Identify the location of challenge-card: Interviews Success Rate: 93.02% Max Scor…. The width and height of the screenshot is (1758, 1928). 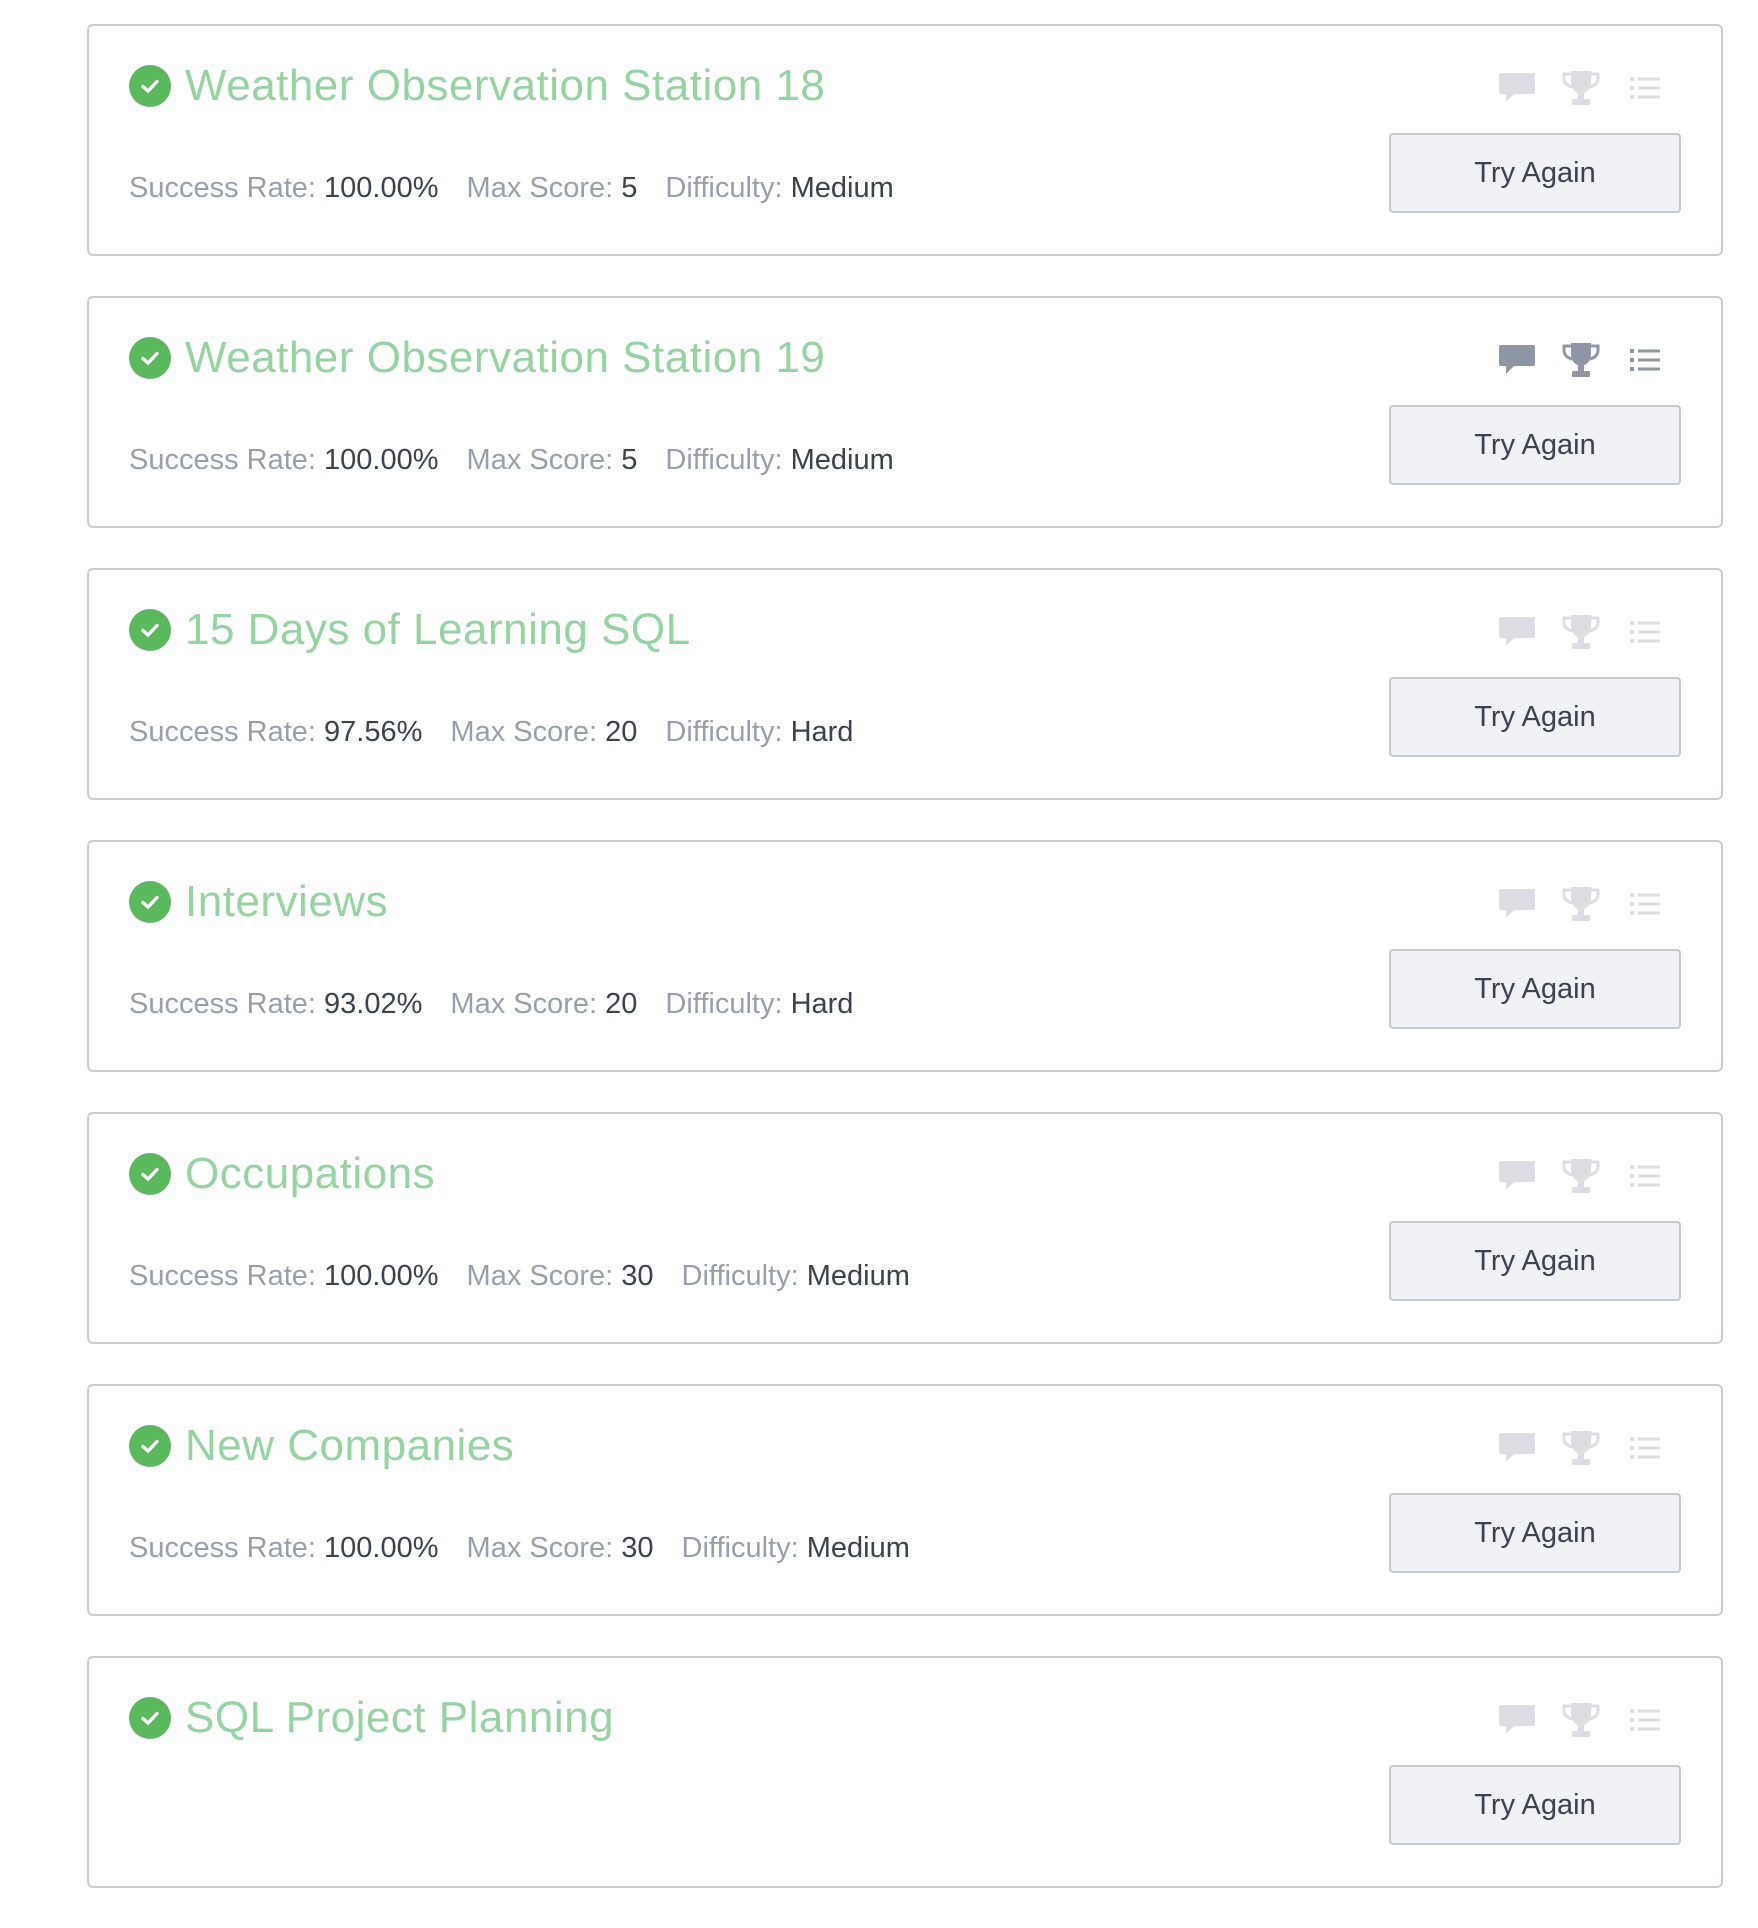
(905, 956).